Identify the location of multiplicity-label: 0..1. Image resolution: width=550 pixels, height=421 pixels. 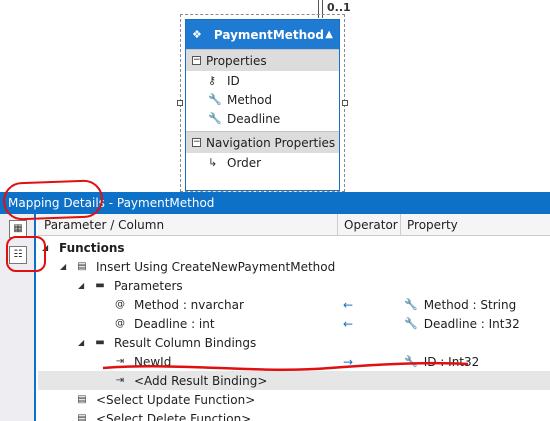
(339, 7).